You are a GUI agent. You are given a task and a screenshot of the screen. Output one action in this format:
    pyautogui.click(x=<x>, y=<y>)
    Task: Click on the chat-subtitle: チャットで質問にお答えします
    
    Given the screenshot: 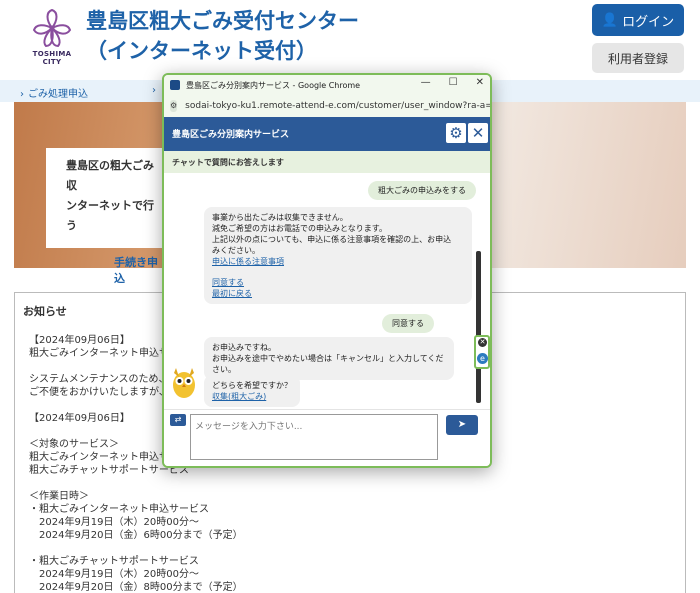 What is the action you would take?
    pyautogui.click(x=327, y=162)
    